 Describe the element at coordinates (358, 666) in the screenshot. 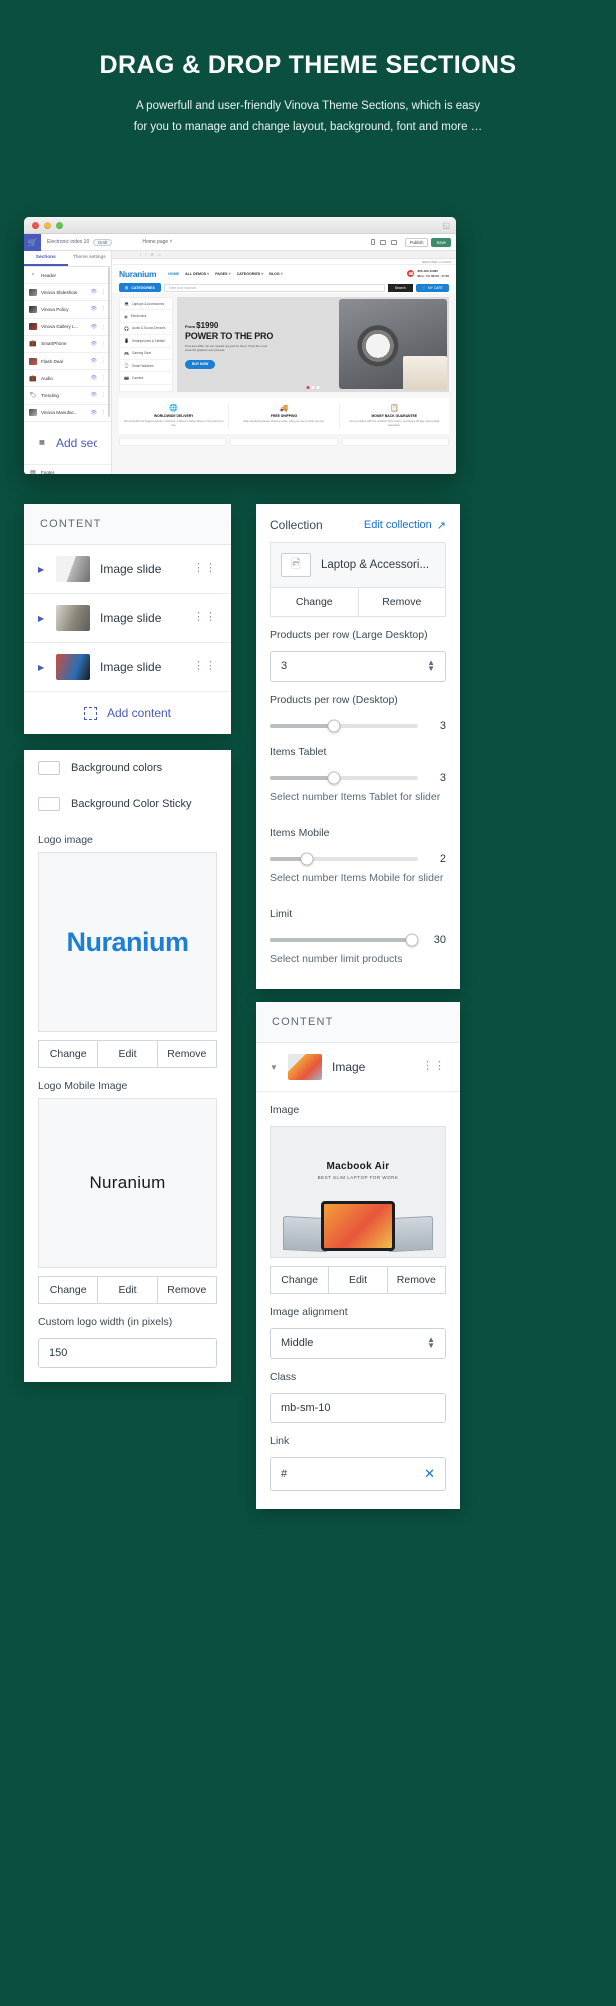

I see `products-per-row-large-select: 3 ▲ ▼` at that location.